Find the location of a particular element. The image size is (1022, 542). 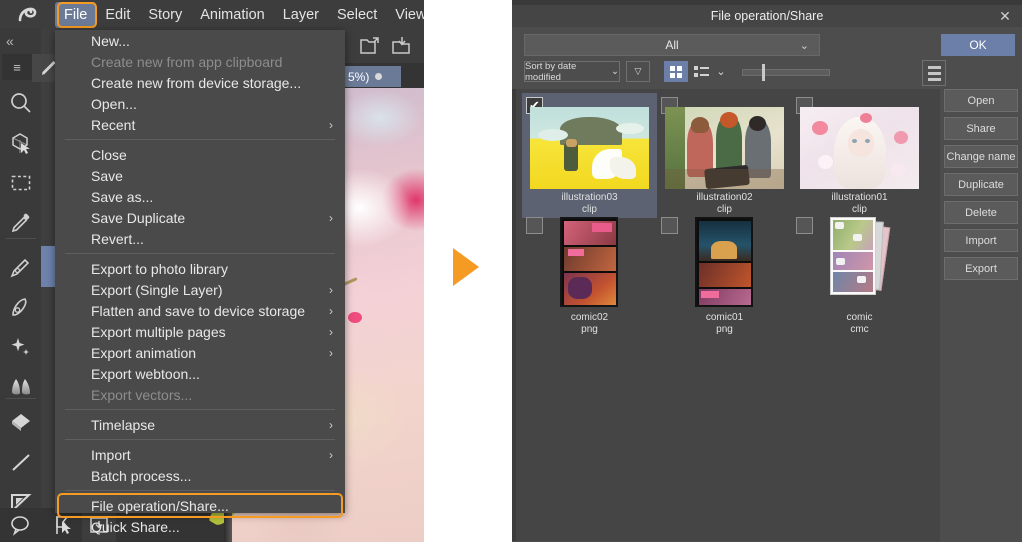

close-icon: ✕ is located at coordinates (1005, 16).